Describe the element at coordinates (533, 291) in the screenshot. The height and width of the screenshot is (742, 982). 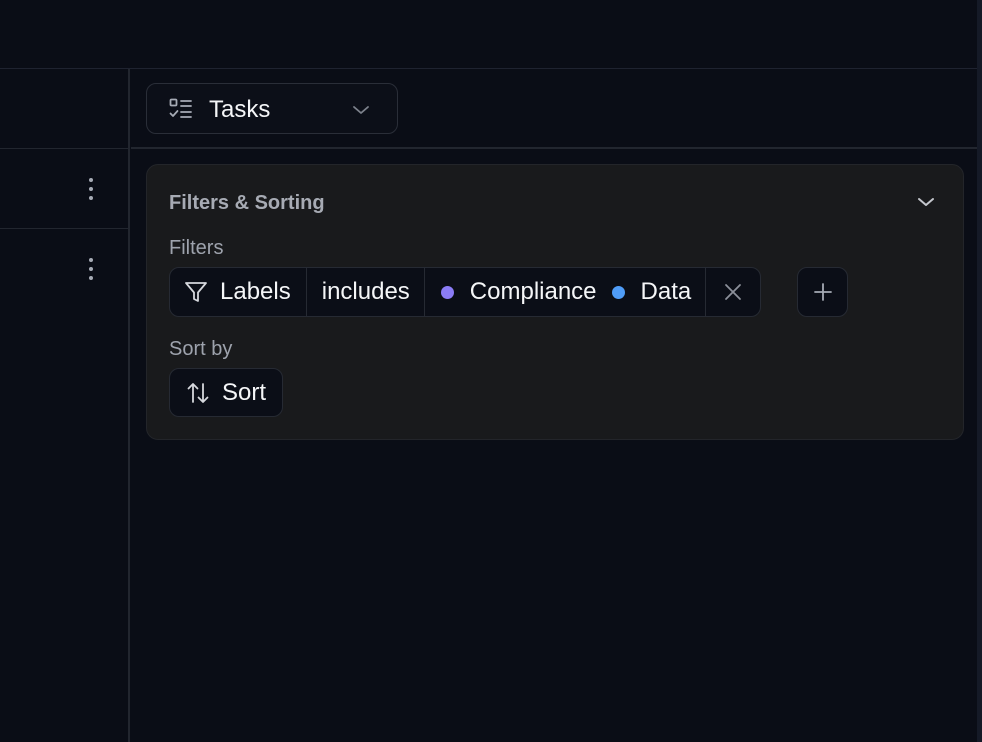
I see `filter-value: Compliance` at that location.